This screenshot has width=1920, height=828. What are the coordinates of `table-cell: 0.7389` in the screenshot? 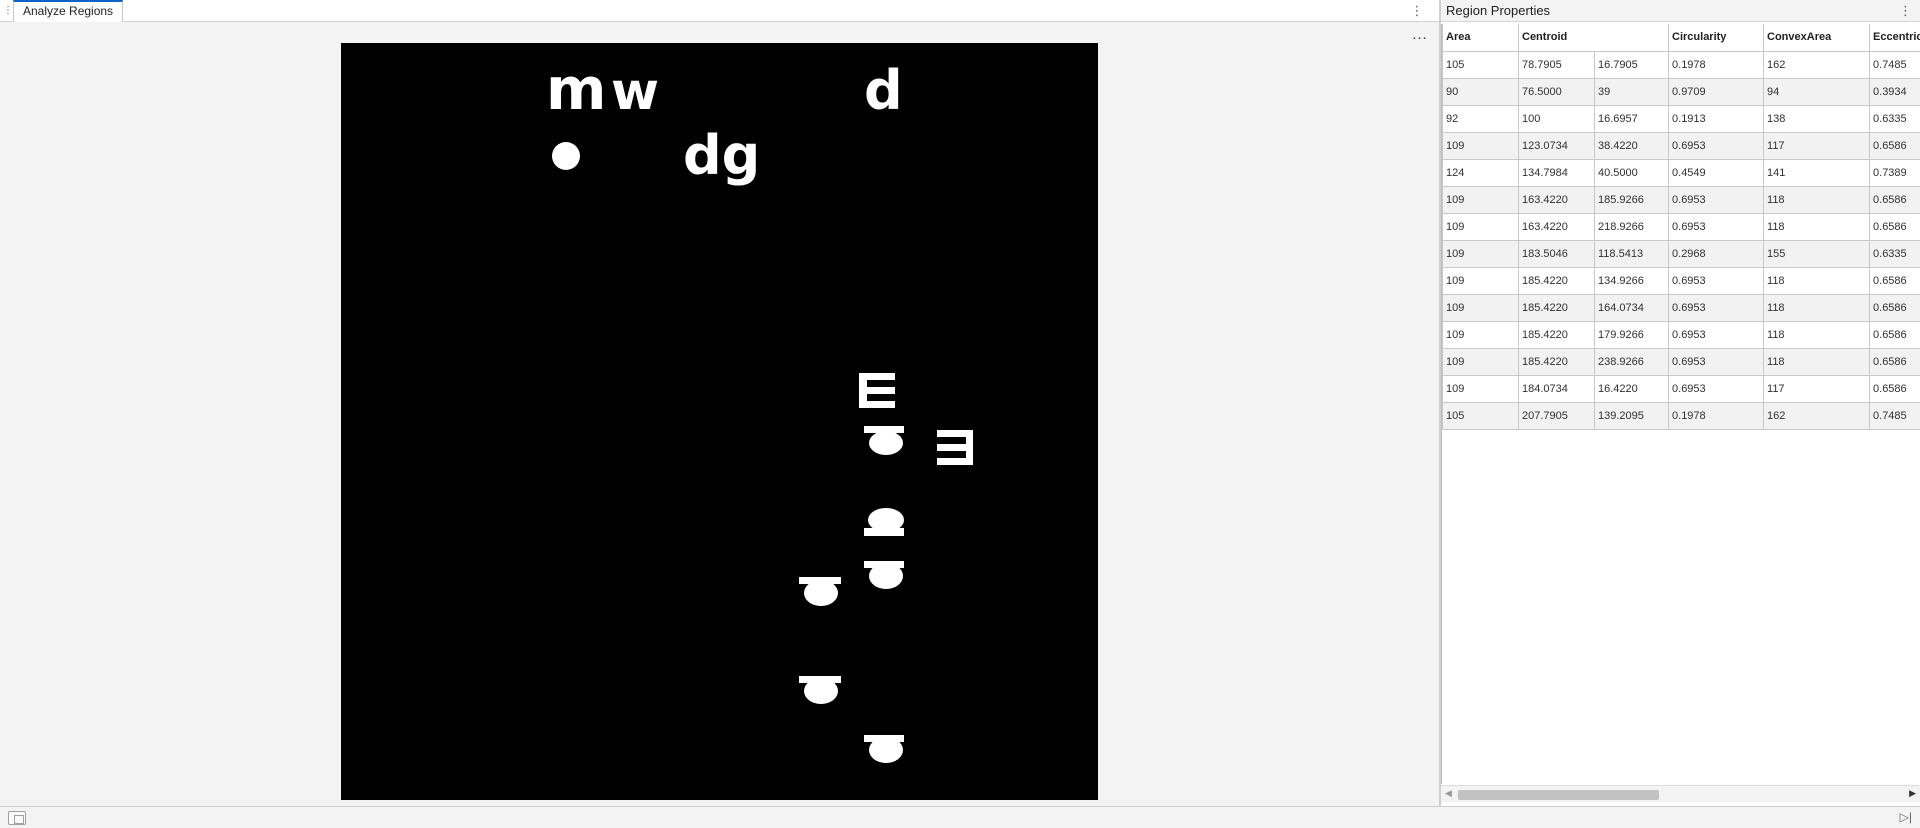 It's located at (1894, 172).